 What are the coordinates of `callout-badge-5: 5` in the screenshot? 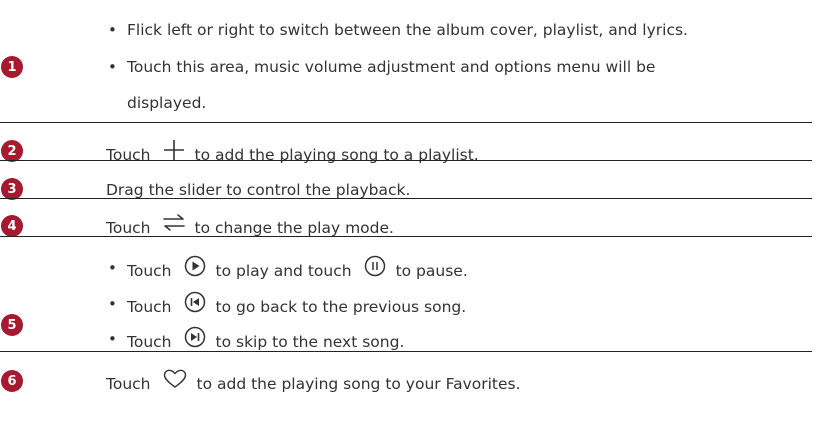 It's located at (12, 325).